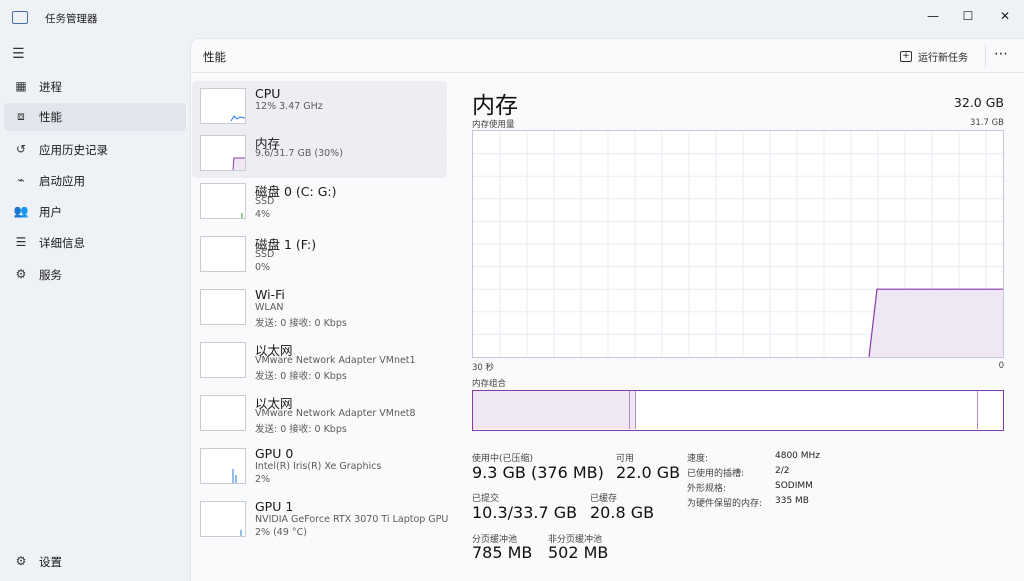 Image resolution: width=1024 pixels, height=581 pixels. Describe the element at coordinates (281, 532) in the screenshot. I see `device-usage: 2% (49 °C)` at that location.